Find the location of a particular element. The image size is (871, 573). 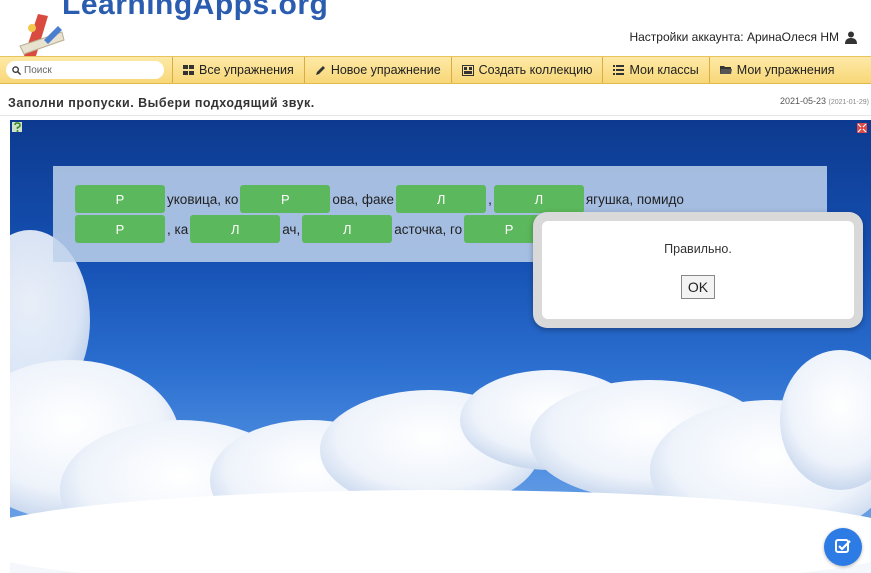

result-dialog: Правильно. OK is located at coordinates (698, 270).